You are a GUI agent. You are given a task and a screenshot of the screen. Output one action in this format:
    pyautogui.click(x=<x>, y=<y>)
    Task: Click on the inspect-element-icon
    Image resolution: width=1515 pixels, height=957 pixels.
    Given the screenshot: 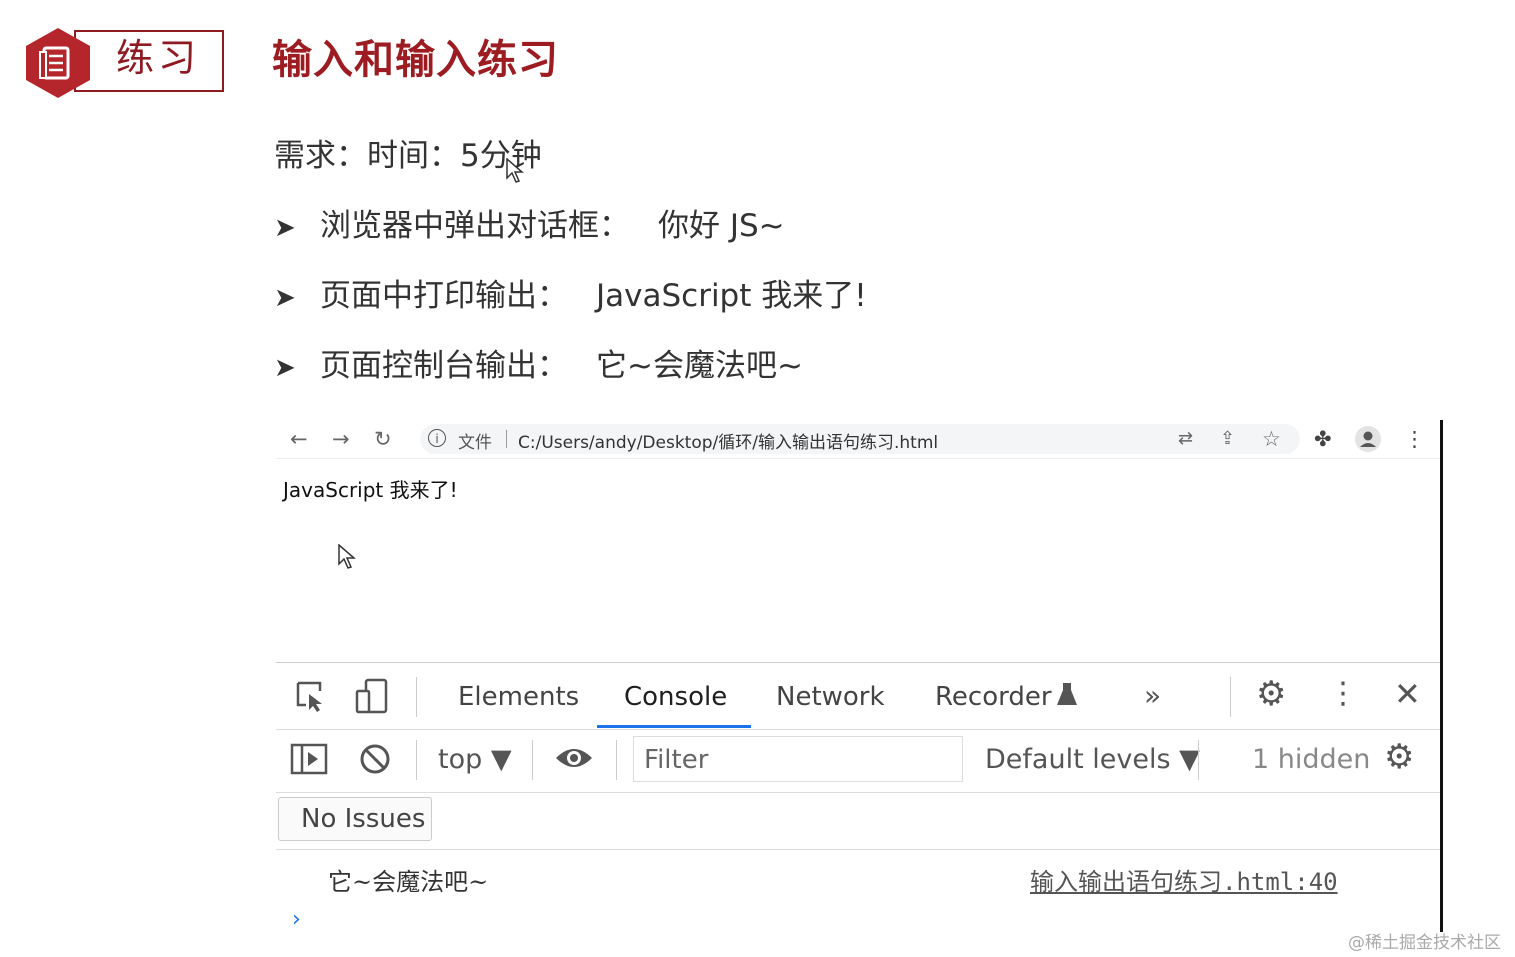 What is the action you would take?
    pyautogui.click(x=311, y=696)
    